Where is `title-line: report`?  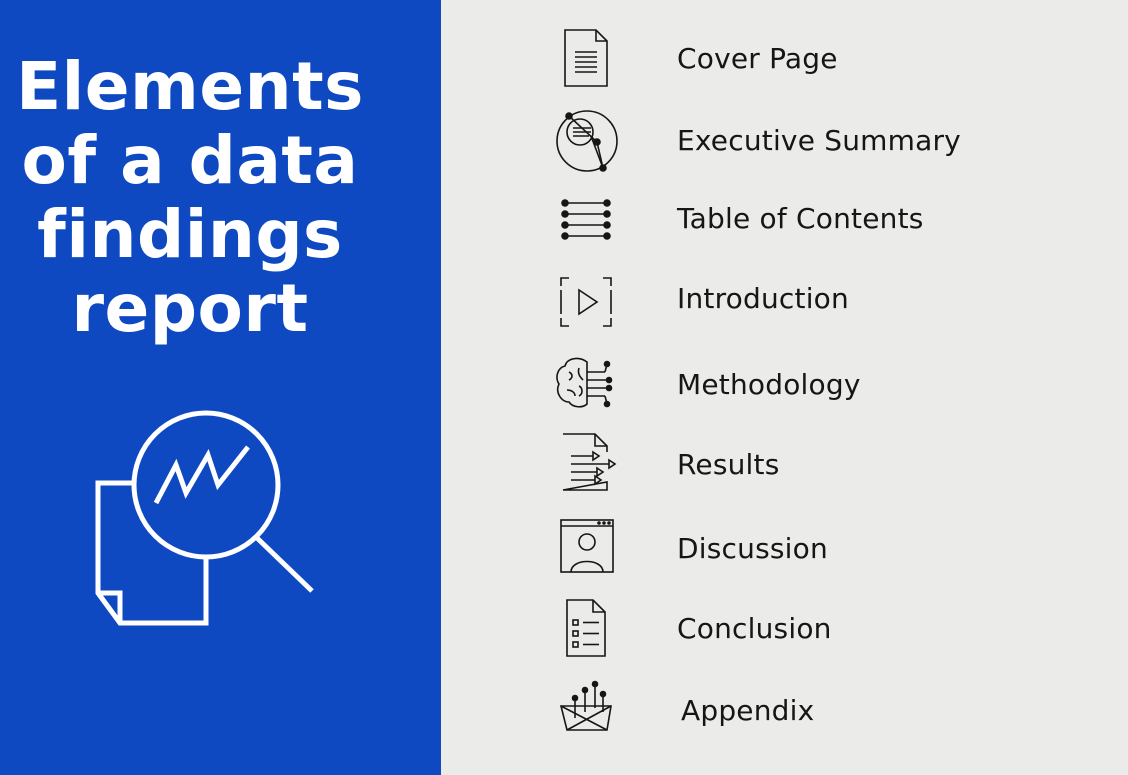
title-line: report is located at coordinates (190, 308).